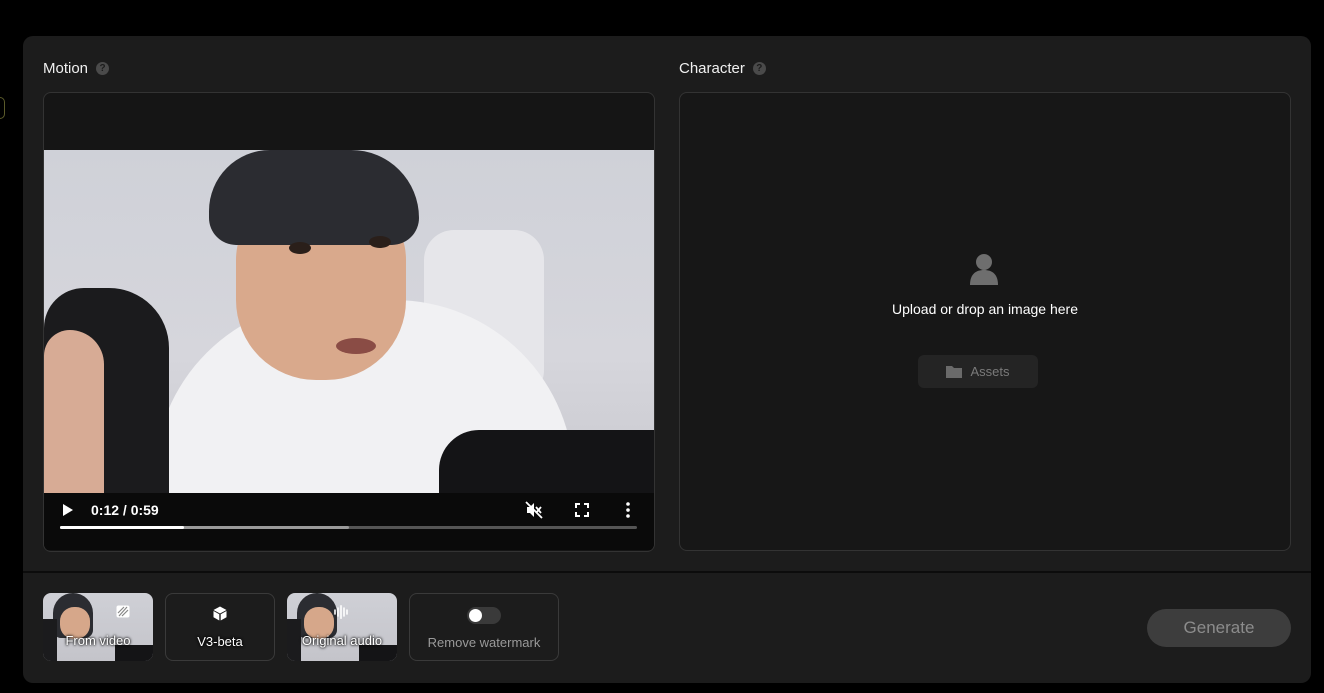  What do you see at coordinates (582, 510) in the screenshot?
I see `fullscreen-icon` at bounding box center [582, 510].